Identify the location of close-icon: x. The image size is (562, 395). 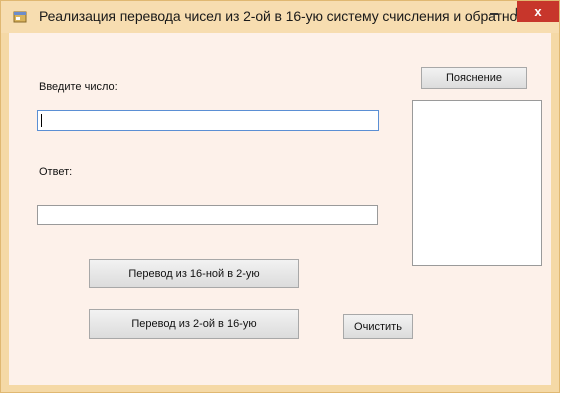
(538, 11).